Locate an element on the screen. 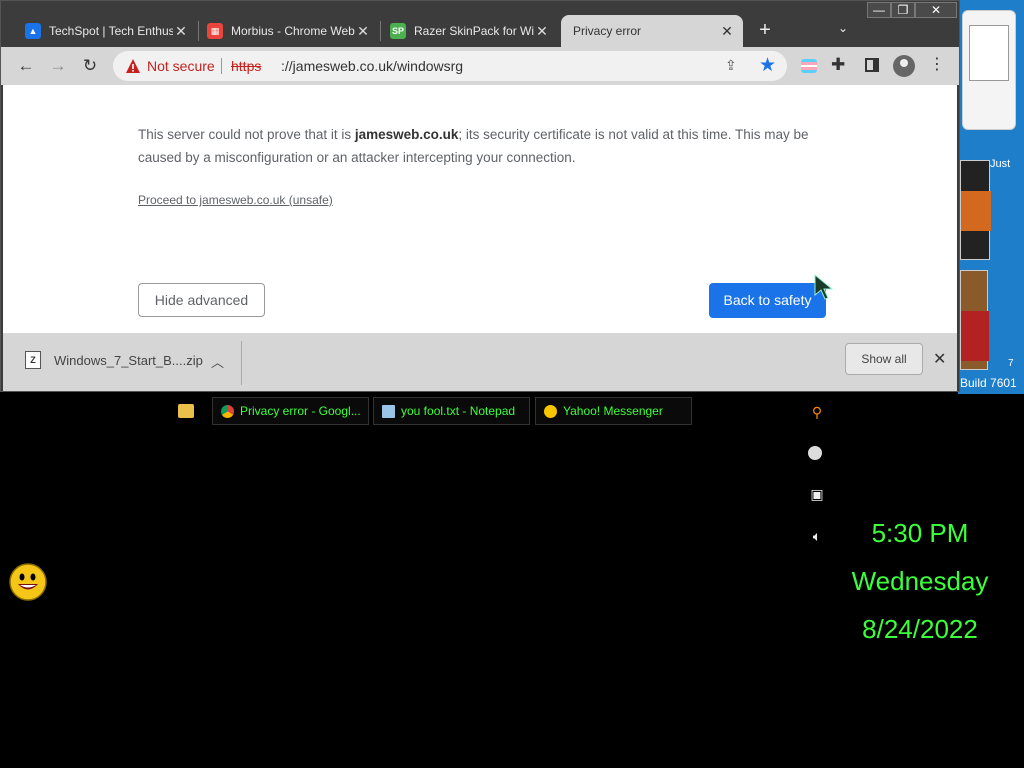 The height and width of the screenshot is (768, 1024). back-arrow-icon: ← is located at coordinates (26, 66).